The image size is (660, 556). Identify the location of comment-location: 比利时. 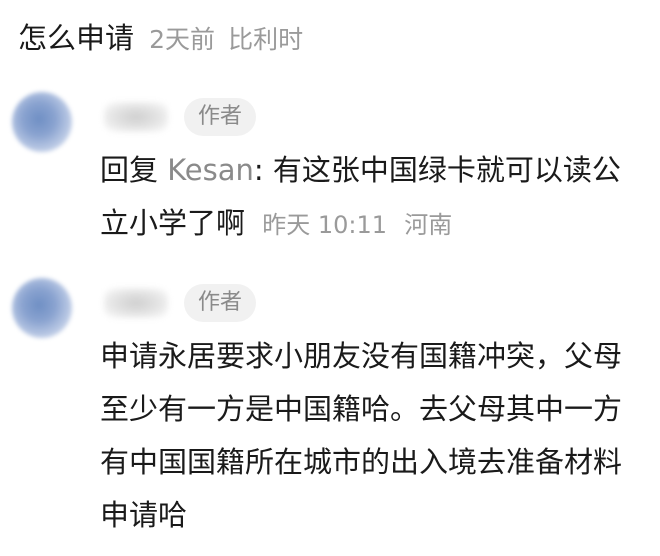
(266, 39).